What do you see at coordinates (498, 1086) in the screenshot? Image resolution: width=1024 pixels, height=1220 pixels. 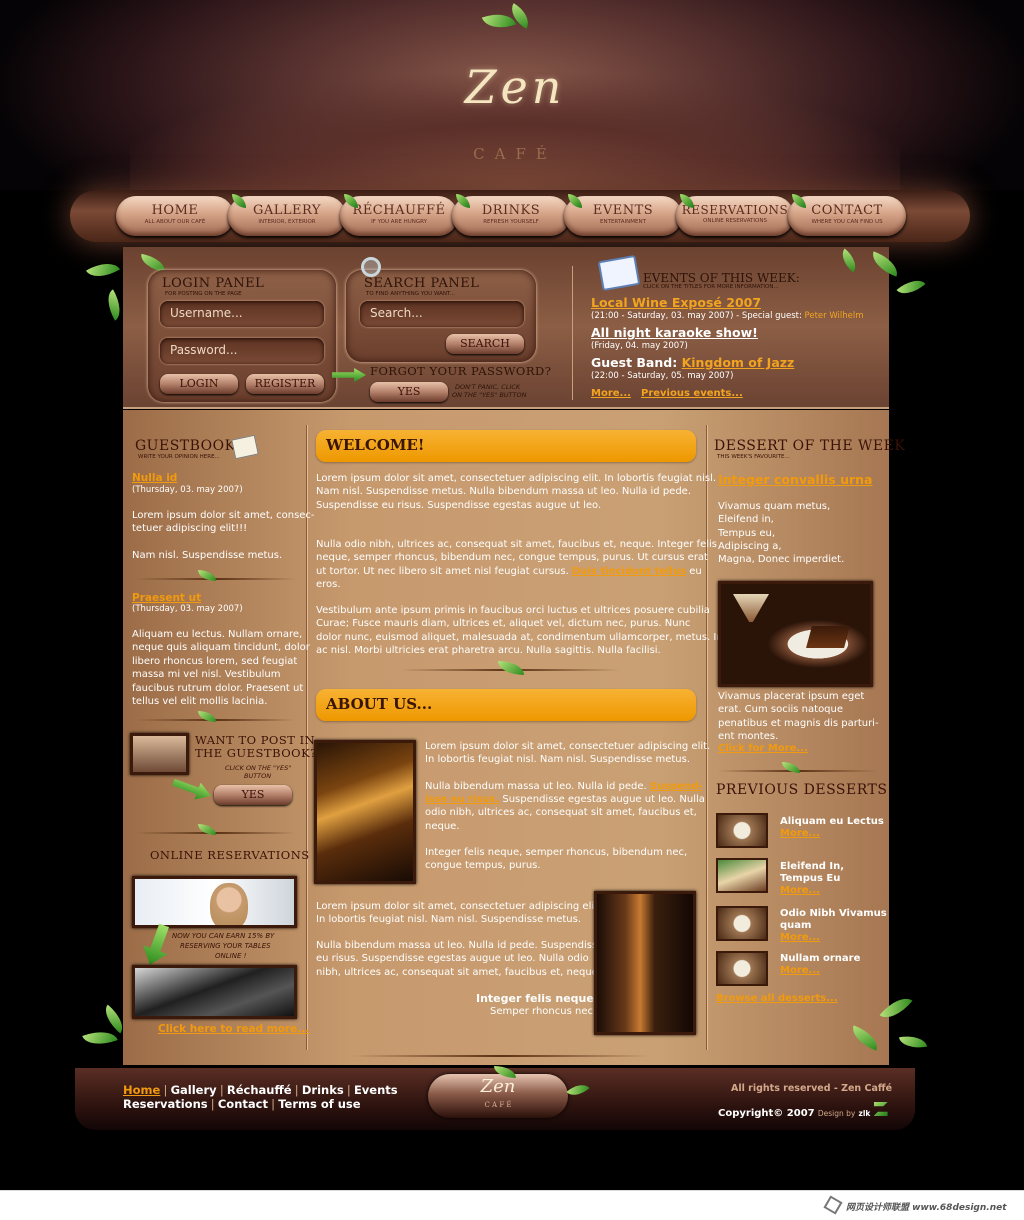 I see `footer-logo-script: Zen` at bounding box center [498, 1086].